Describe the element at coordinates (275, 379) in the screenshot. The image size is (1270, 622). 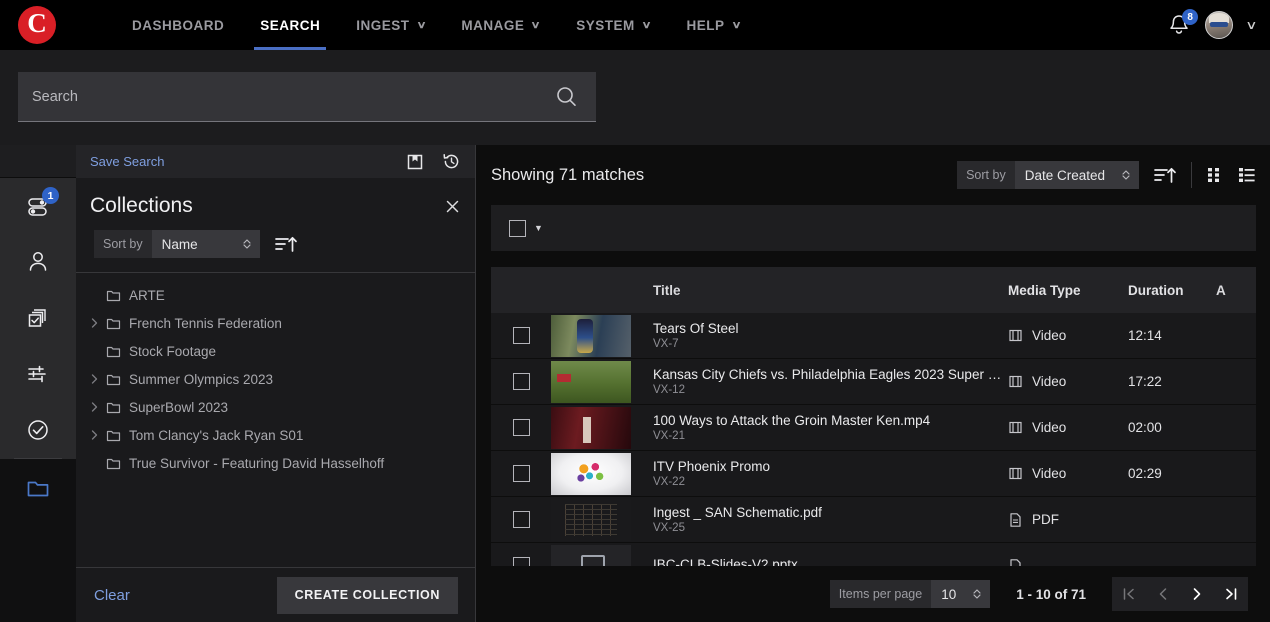
I see `tree-item: Summer Olympics 2023` at that location.